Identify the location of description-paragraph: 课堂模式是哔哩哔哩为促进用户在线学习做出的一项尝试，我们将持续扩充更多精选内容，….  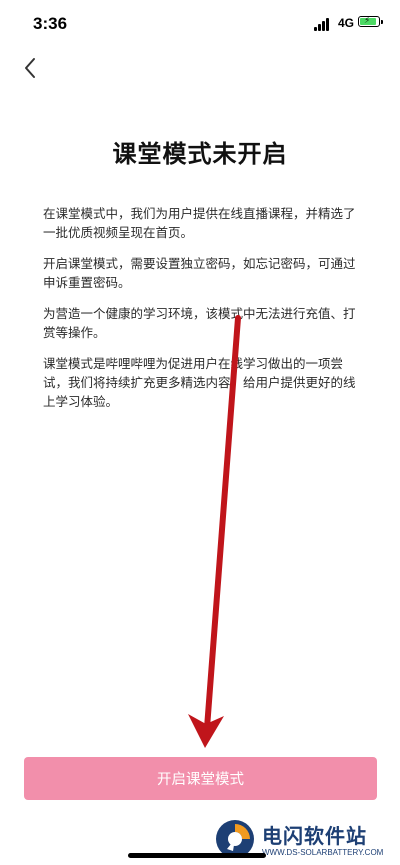
(199, 382).